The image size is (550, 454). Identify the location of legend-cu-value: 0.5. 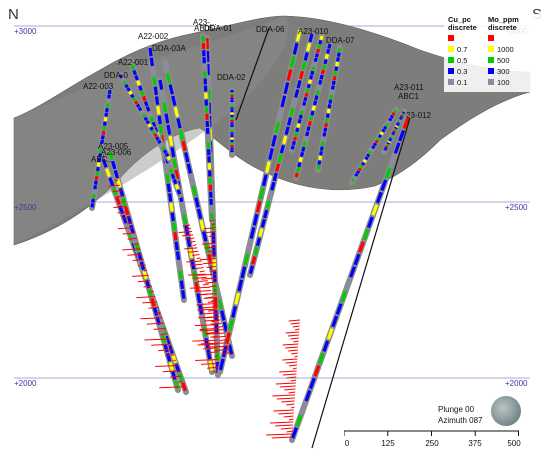
(462, 60).